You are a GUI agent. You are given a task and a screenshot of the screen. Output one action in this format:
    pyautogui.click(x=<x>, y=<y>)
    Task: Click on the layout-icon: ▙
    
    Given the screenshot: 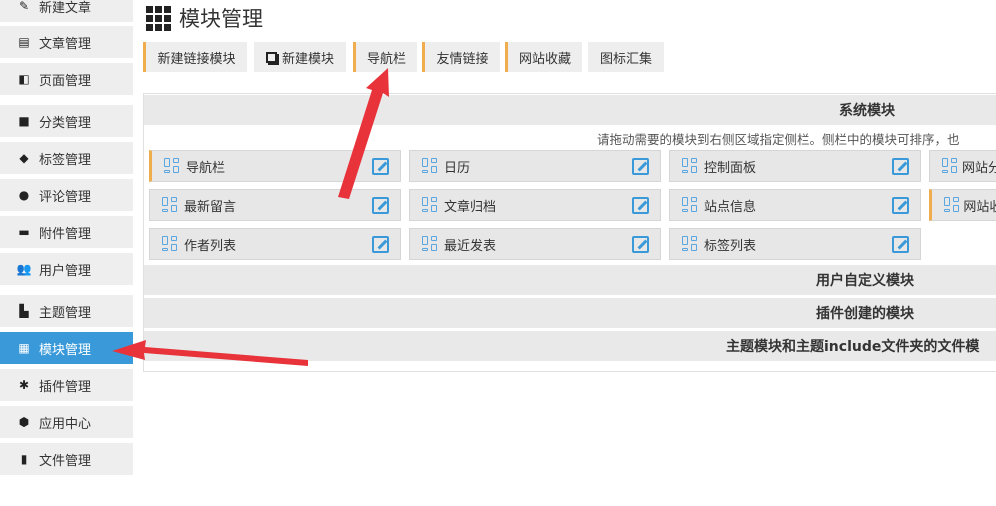 What is the action you would take?
    pyautogui.click(x=24, y=311)
    